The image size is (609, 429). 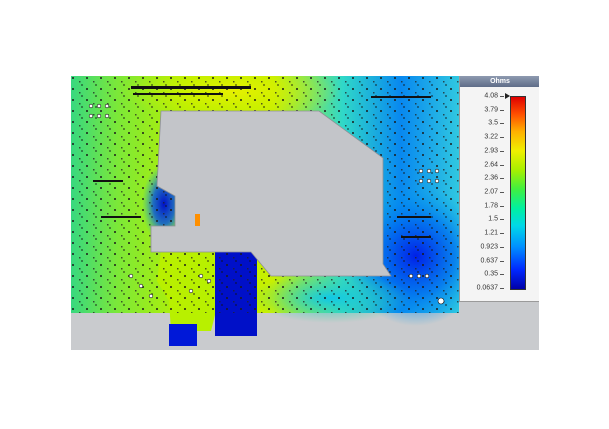 I want to click on legend-tick-label: 2.93, so click(x=491, y=151).